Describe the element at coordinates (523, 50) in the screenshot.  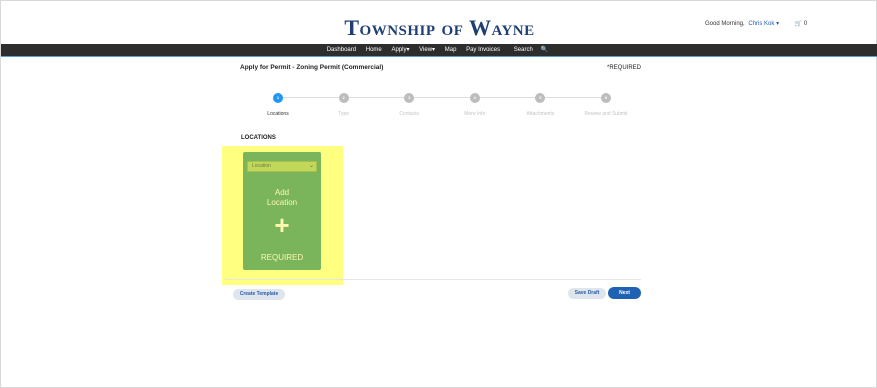
I see `nav-search-label: Search` at that location.